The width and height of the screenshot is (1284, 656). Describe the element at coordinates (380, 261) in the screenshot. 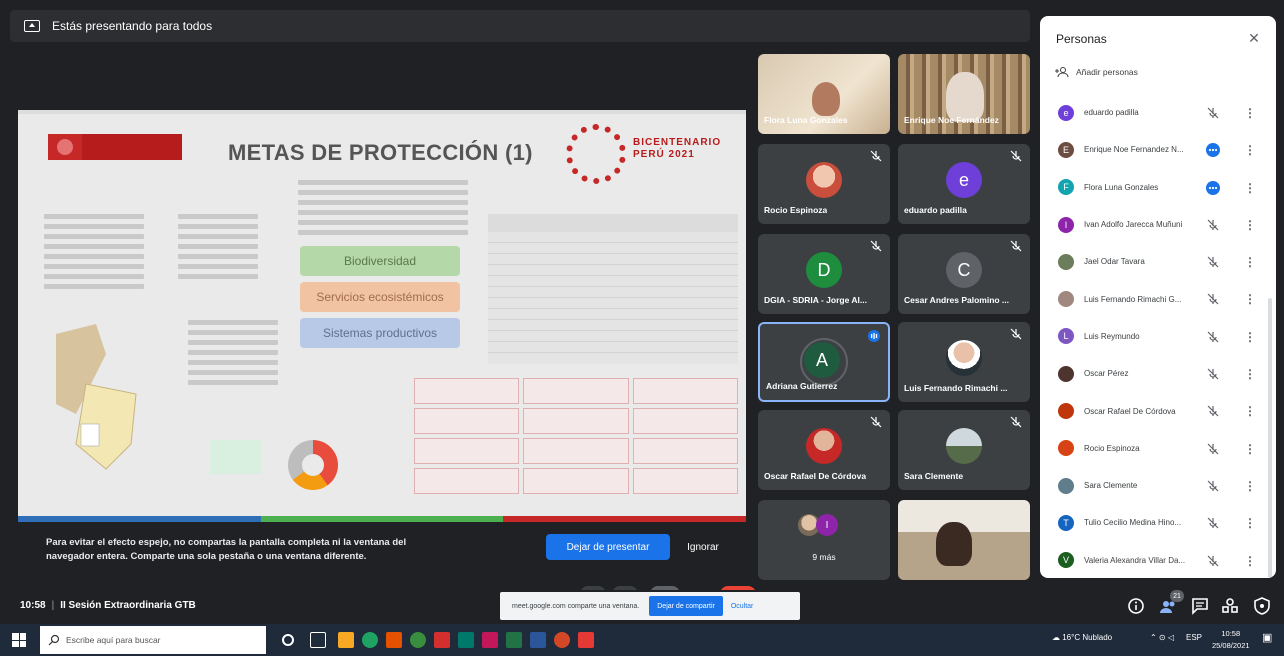

I see `pill-biodiversidad: Biodiversidad` at that location.